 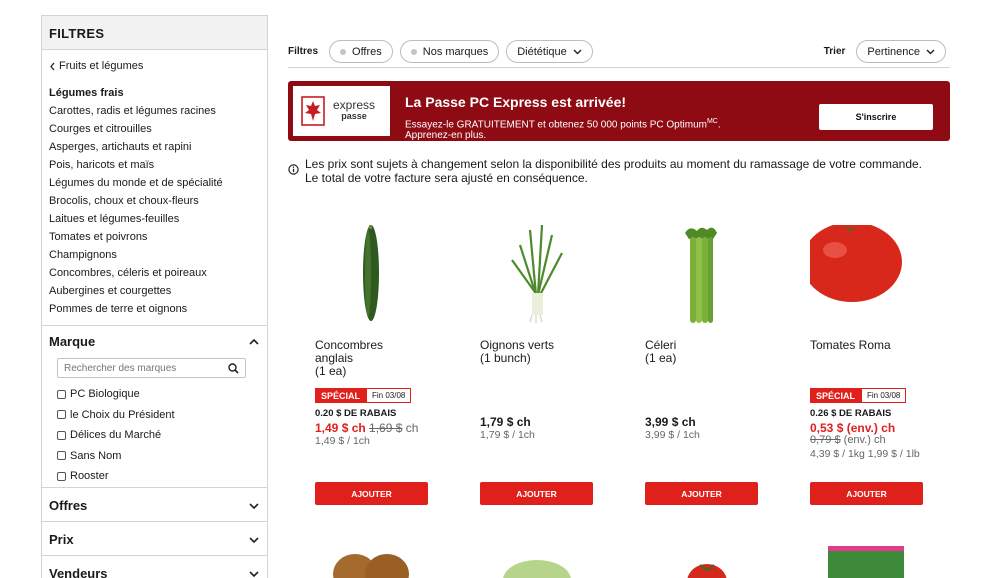 I want to click on banner-title: La Passe PC Express est arrivée!, so click(x=516, y=102).